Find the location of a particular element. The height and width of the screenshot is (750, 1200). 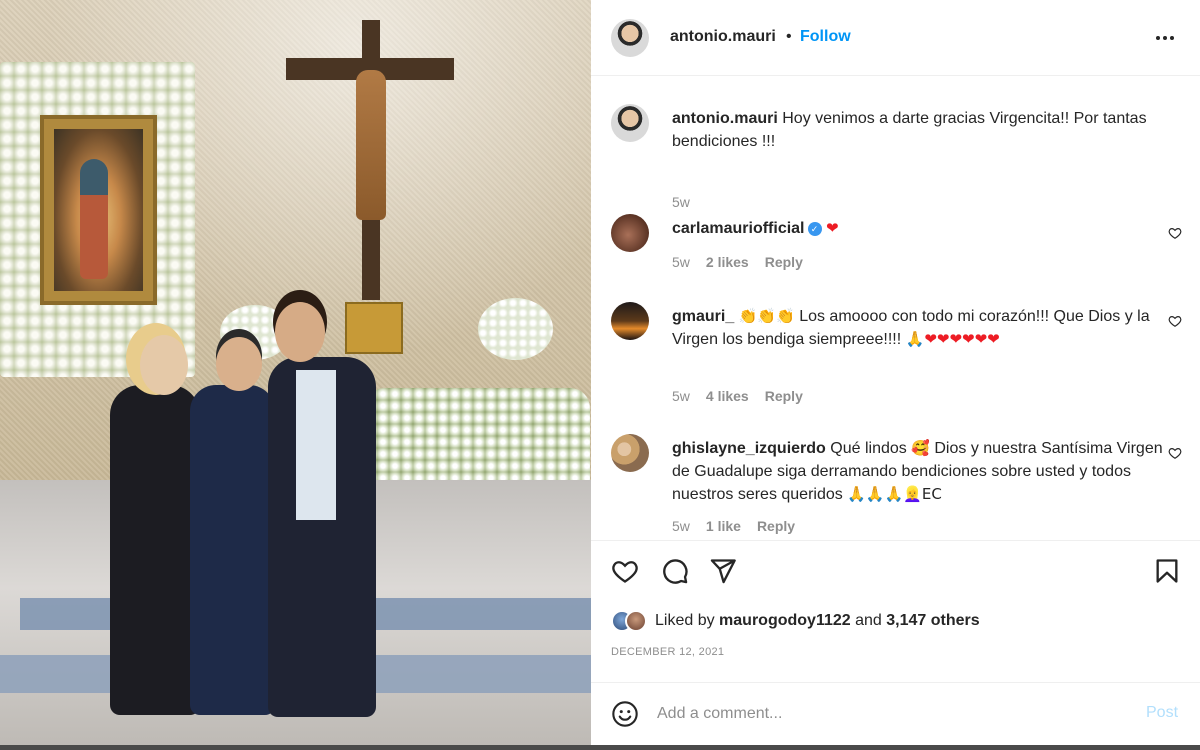

verified-badge-icon: ✓ is located at coordinates (814, 229).